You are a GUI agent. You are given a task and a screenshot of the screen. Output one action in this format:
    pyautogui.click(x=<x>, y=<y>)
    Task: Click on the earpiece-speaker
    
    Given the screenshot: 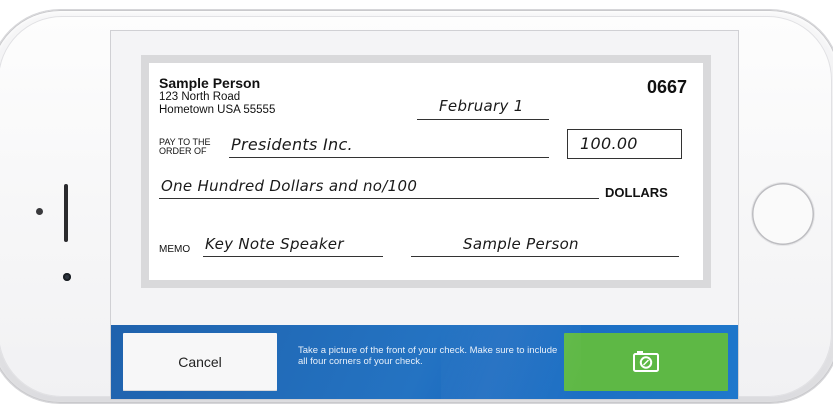 What is the action you would take?
    pyautogui.click(x=66, y=213)
    